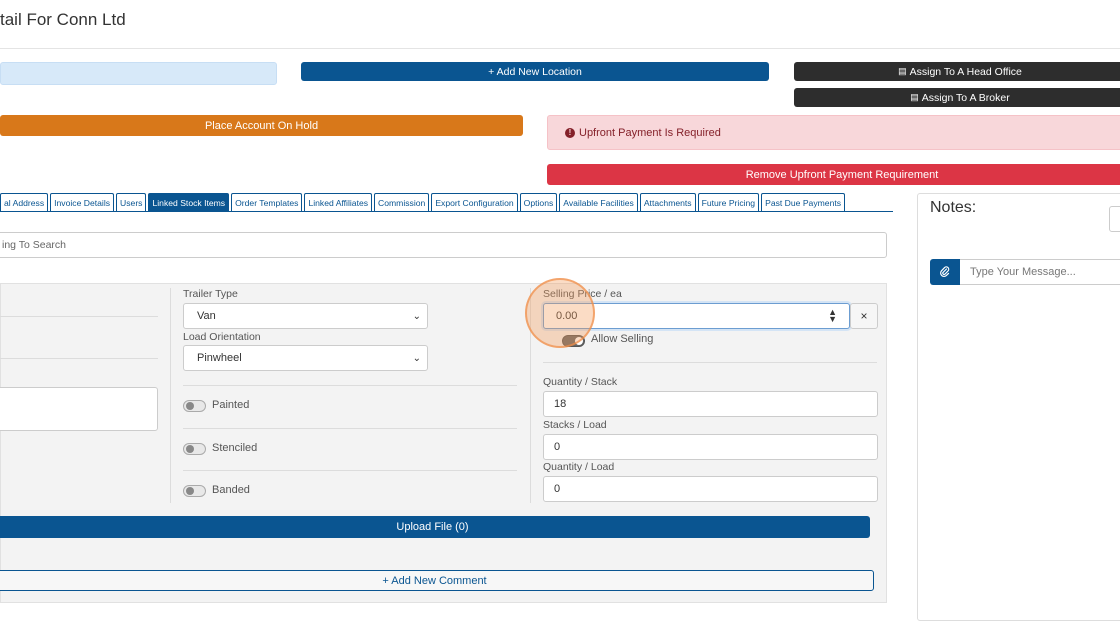  I want to click on tab-invoice-details: Invoice Details, so click(82, 202).